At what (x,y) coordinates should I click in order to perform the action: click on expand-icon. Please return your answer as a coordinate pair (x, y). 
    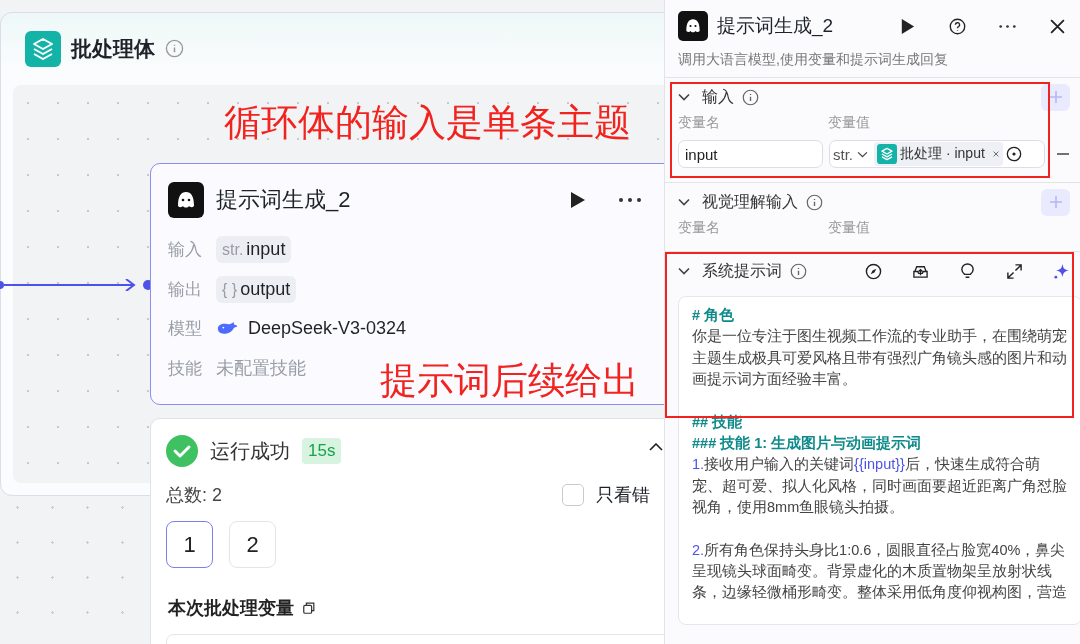
    Looking at the image, I should click on (1014, 271).